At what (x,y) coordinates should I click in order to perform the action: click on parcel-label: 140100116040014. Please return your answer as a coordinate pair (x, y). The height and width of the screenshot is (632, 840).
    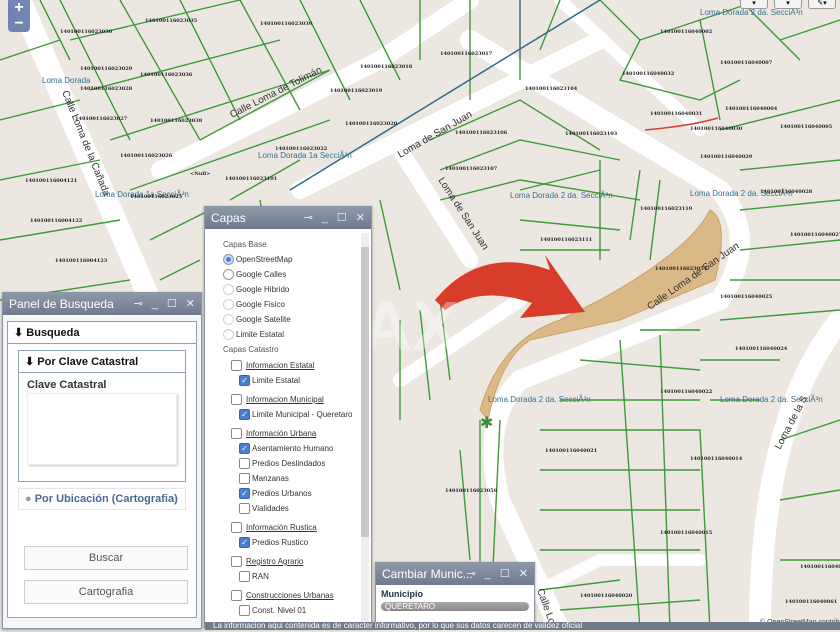
    Looking at the image, I should click on (716, 459).